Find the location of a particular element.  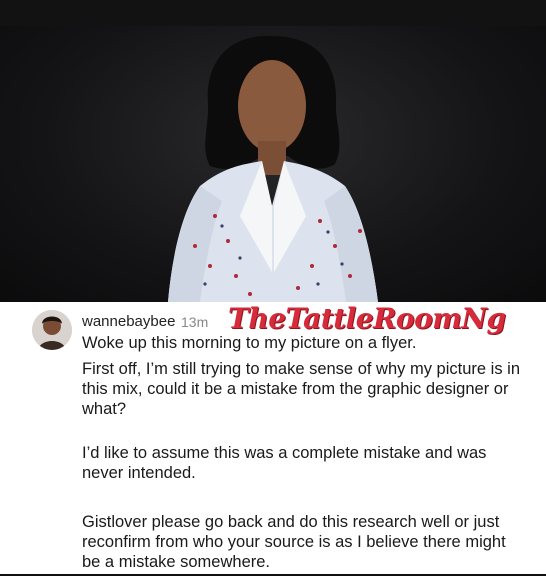

avatar-image is located at coordinates (52, 330).